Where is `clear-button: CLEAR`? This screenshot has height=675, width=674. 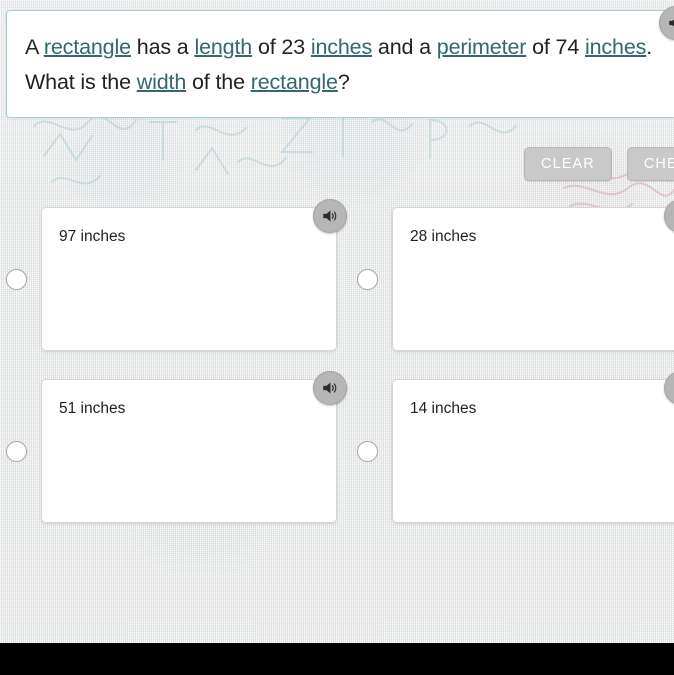 clear-button: CLEAR is located at coordinates (568, 164).